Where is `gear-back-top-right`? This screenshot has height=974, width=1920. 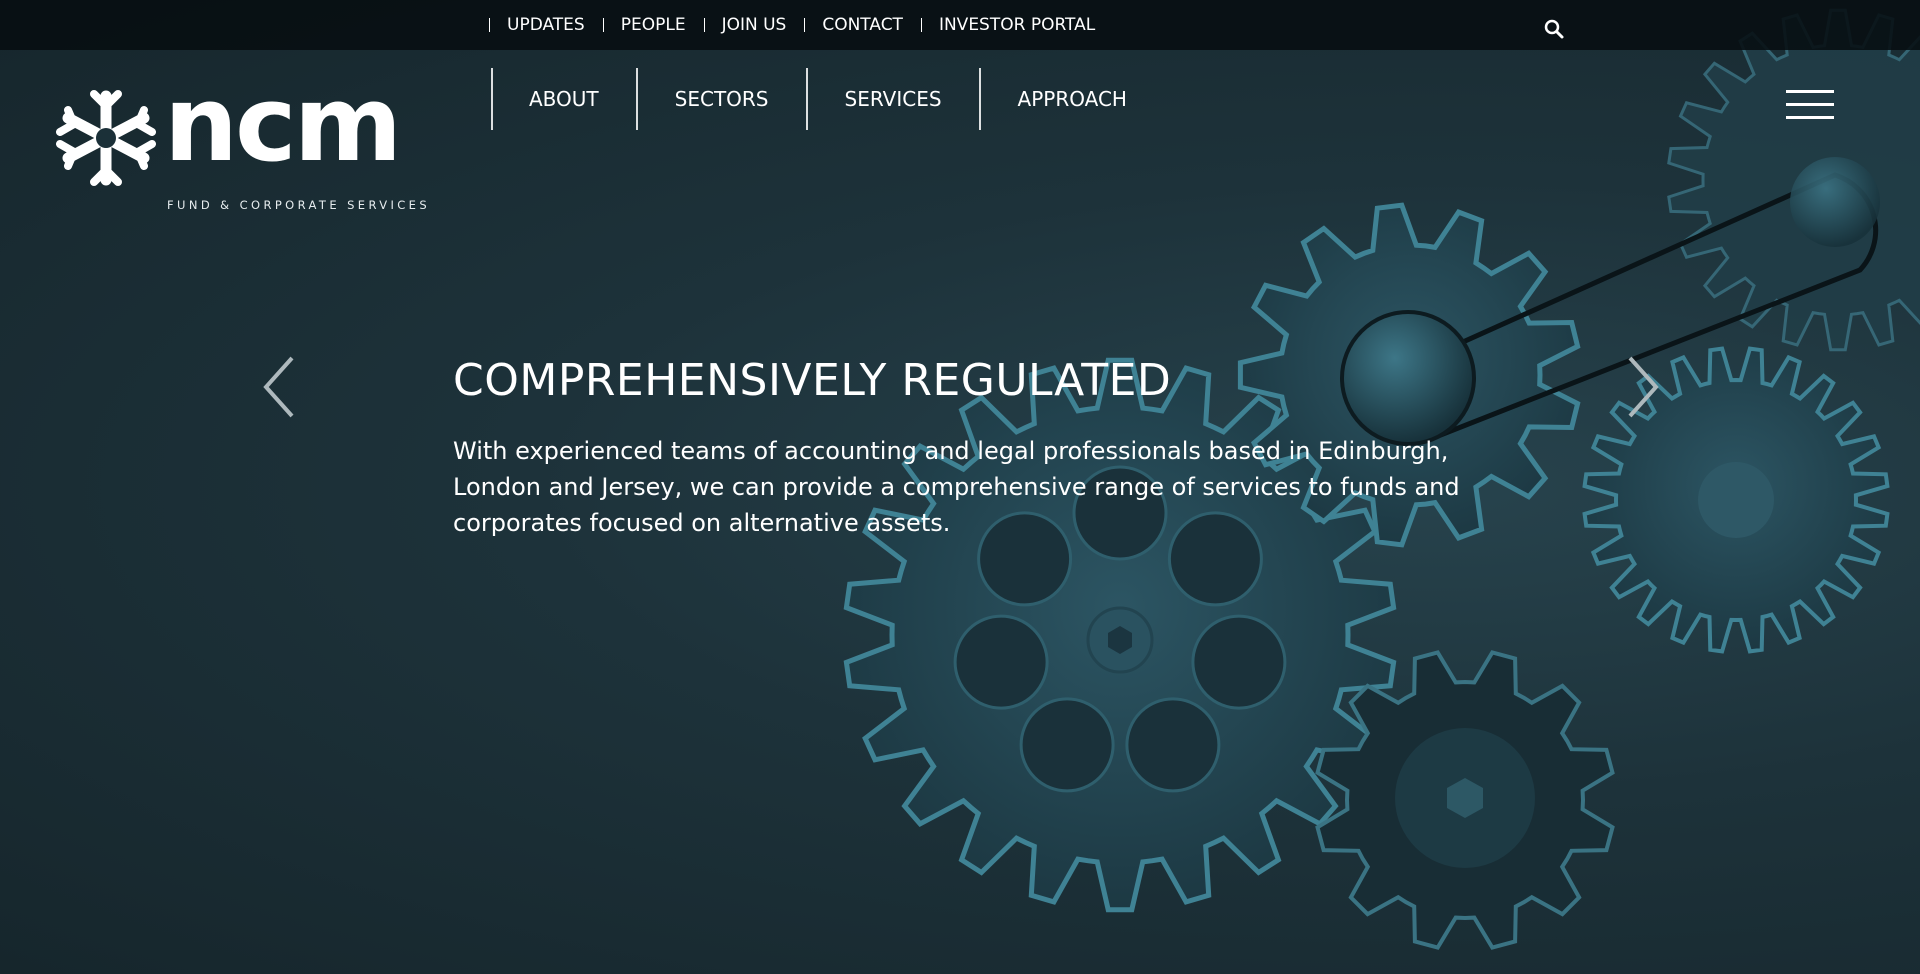 gear-back-top-right is located at coordinates (1793, 180).